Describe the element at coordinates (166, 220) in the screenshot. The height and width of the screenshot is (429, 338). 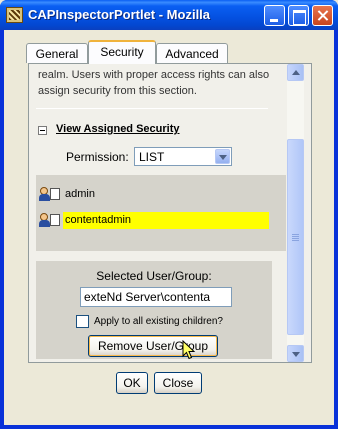
I see `user-name-selected: contentadmin` at that location.